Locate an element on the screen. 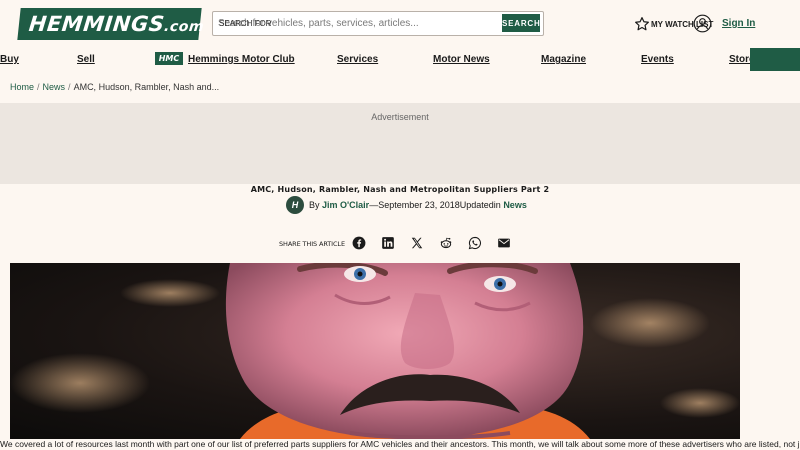 Image resolution: width=800 pixels, height=450 pixels. logo-text: HEMMINGS is located at coordinates (96, 24).